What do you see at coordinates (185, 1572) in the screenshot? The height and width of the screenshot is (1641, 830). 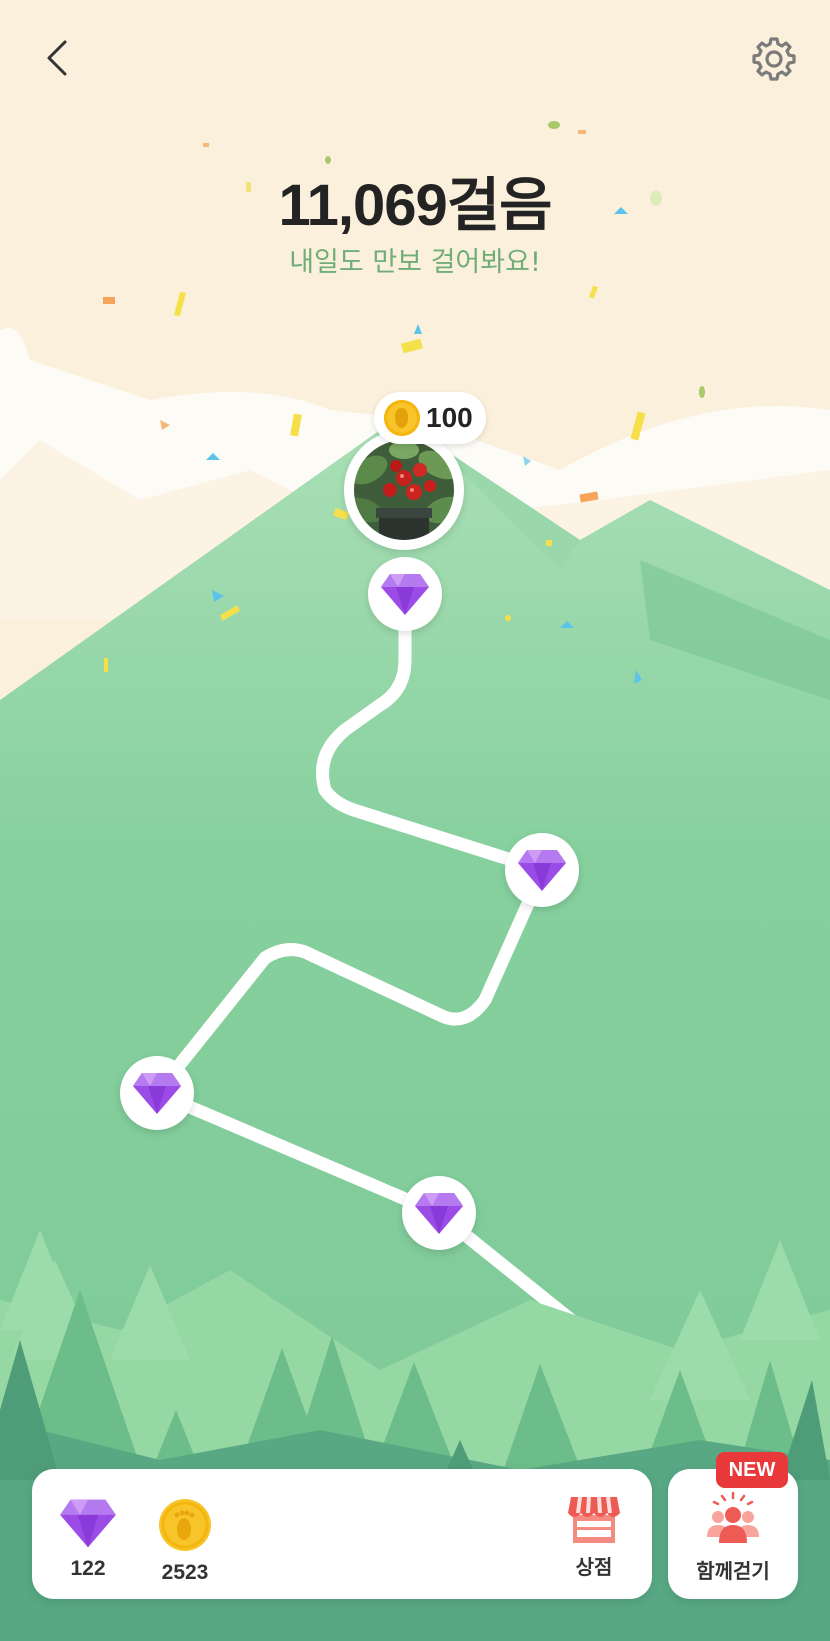 I see `coin-count: 2523` at bounding box center [185, 1572].